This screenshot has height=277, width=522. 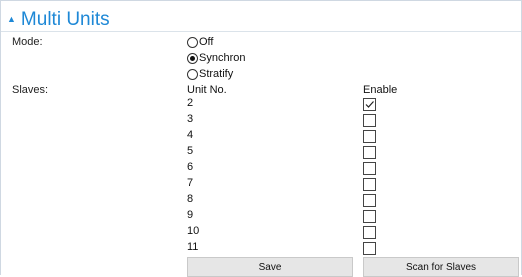 I want to click on section-header: ▲ Multi Units, so click(x=58, y=19).